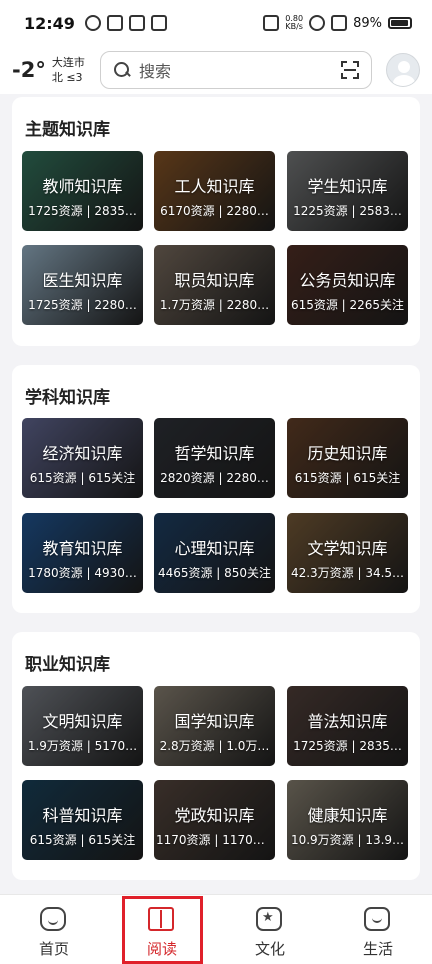 This screenshot has height=964, width=432. What do you see at coordinates (67, 398) in the screenshot?
I see `section-title: 学科知识库` at bounding box center [67, 398].